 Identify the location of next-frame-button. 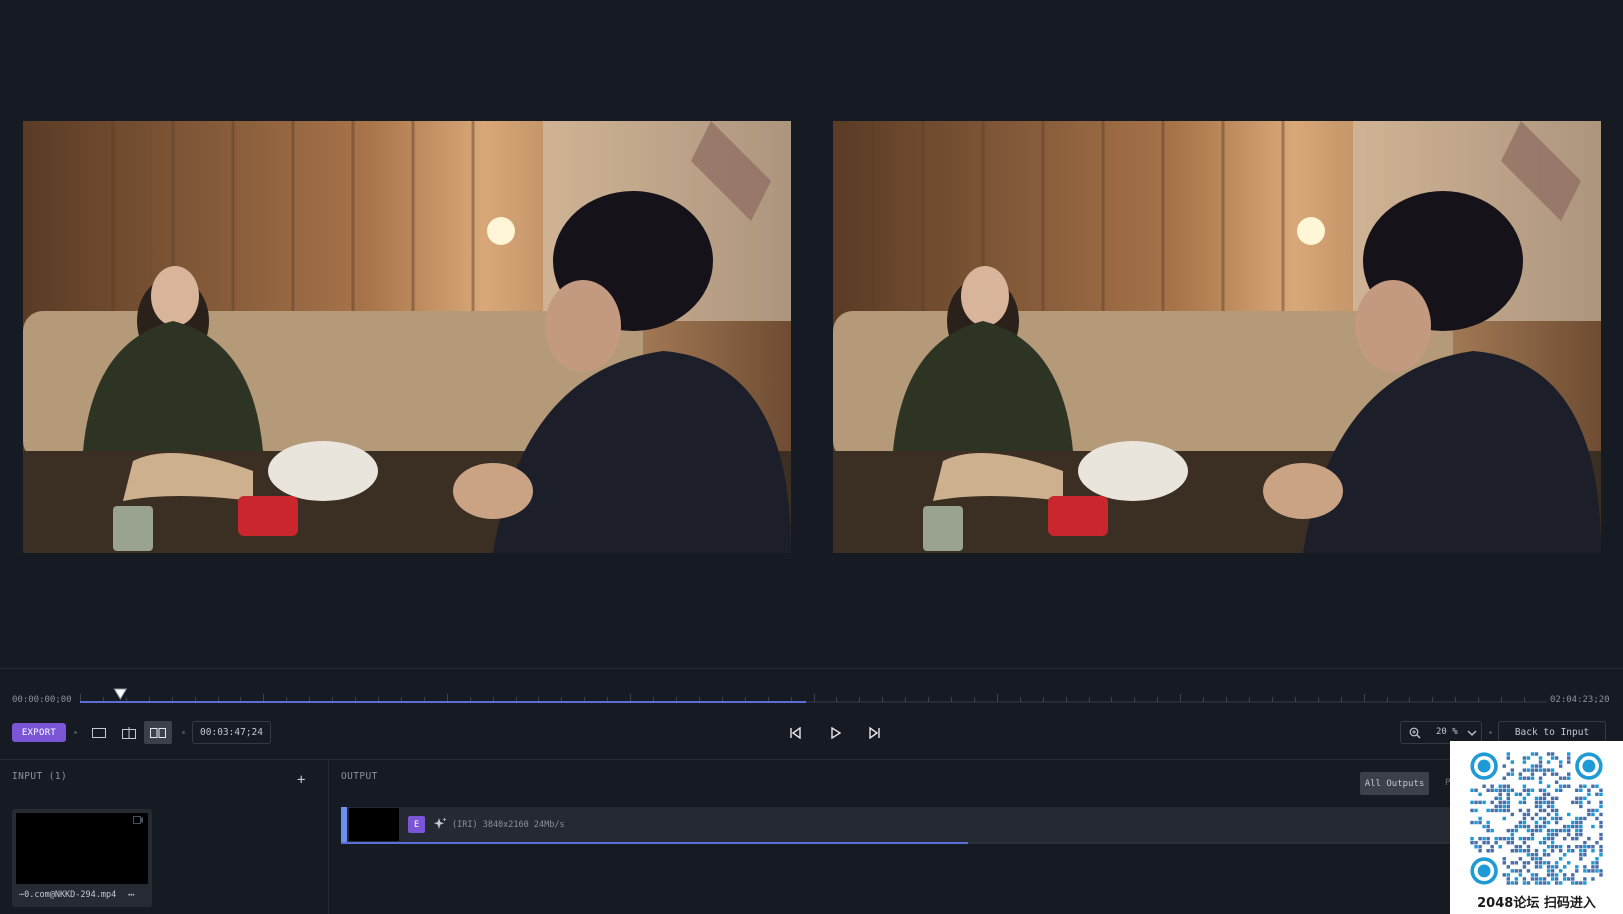
(874, 733).